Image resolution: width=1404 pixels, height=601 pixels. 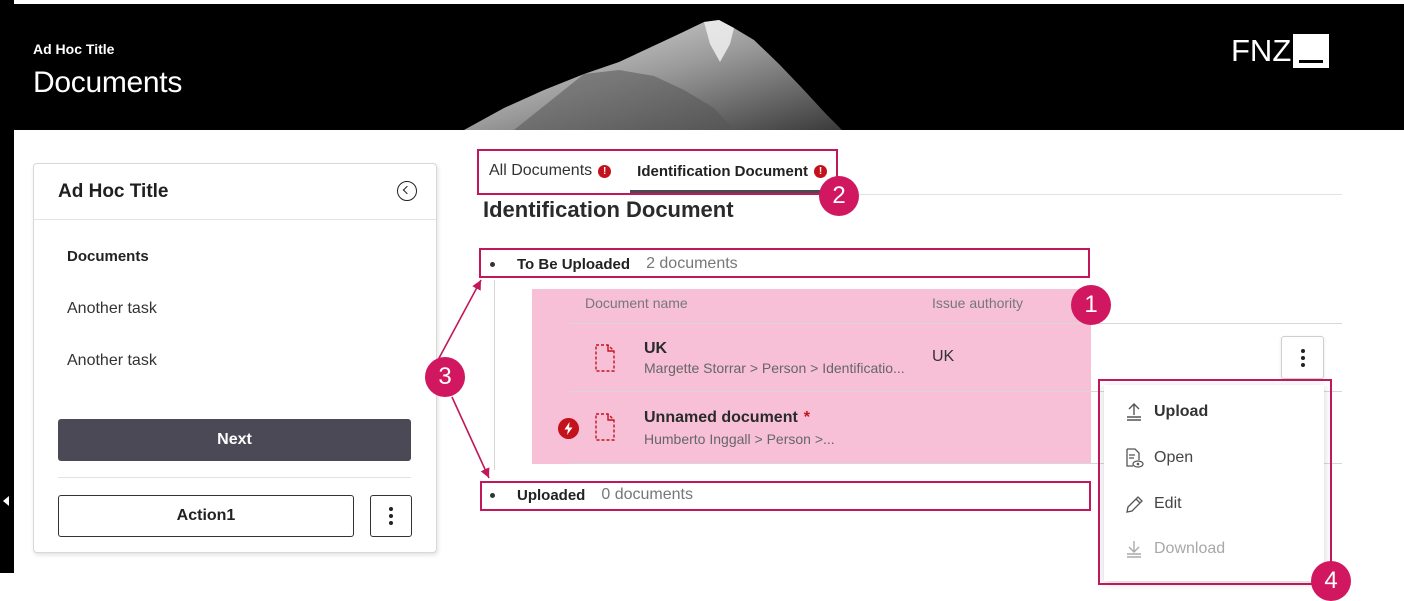 What do you see at coordinates (234, 440) in the screenshot?
I see `next-button: Next` at bounding box center [234, 440].